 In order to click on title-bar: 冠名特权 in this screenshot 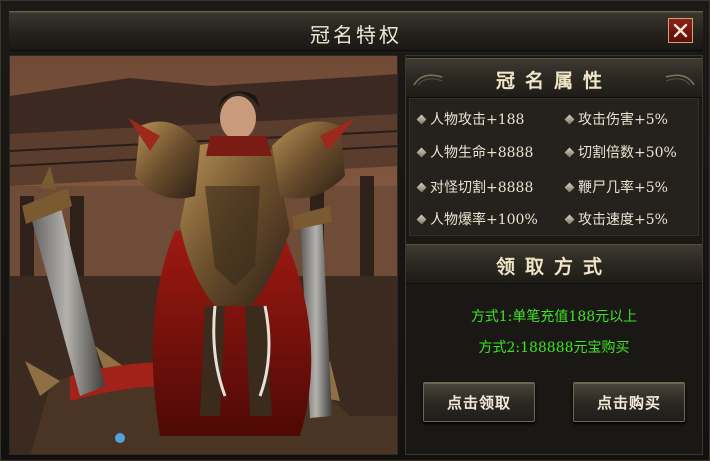, I will do `click(356, 31)`.